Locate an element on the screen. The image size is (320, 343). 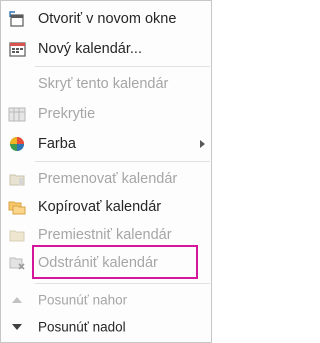
calendar-icon is located at coordinates (17, 49).